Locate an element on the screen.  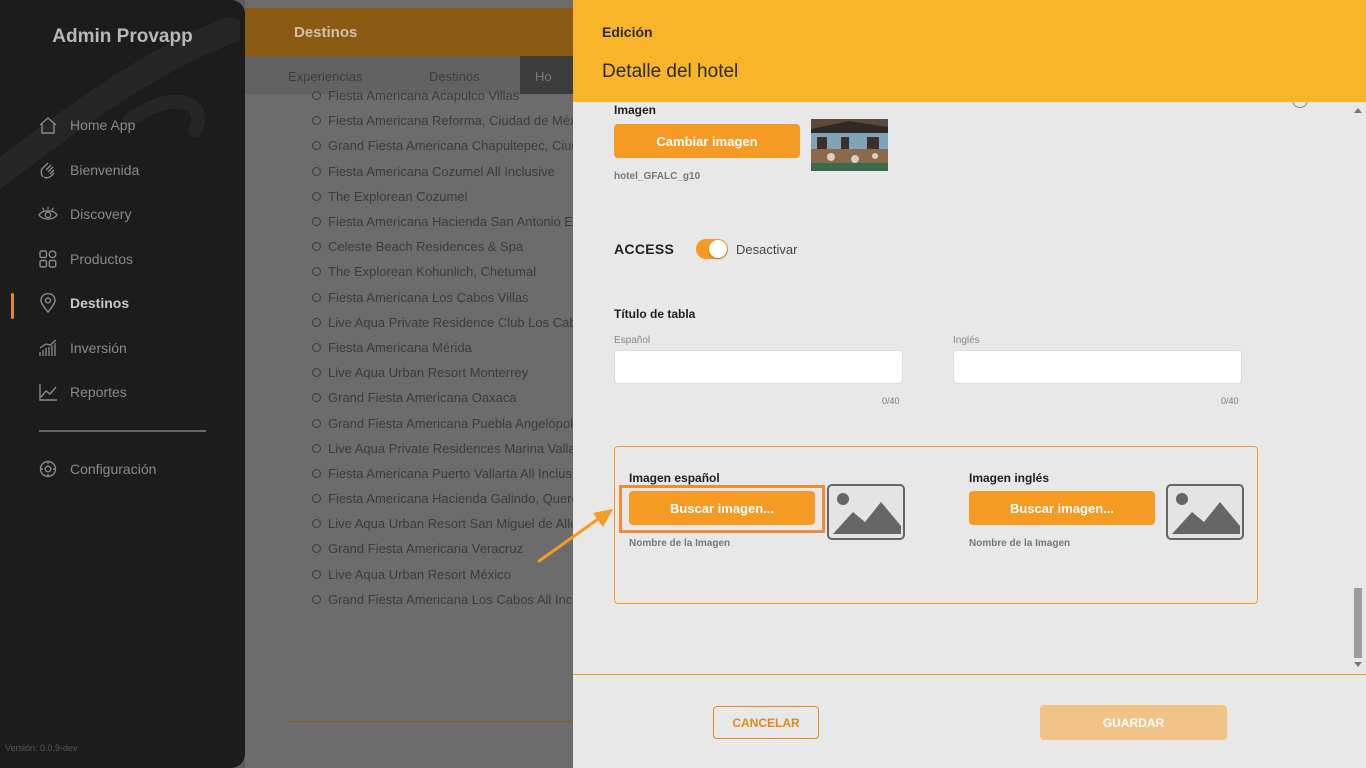
spanish-char-counter: 0/40 is located at coordinates (891, 401).